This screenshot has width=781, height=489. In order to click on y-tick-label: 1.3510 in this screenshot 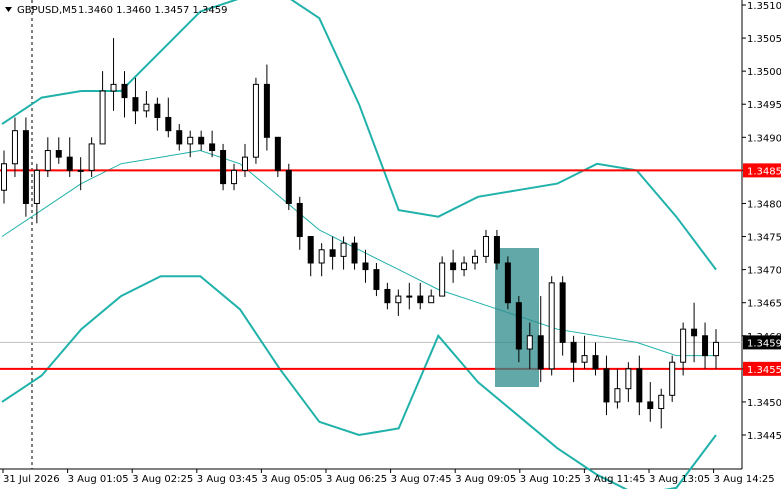, I will do `click(764, 6)`.